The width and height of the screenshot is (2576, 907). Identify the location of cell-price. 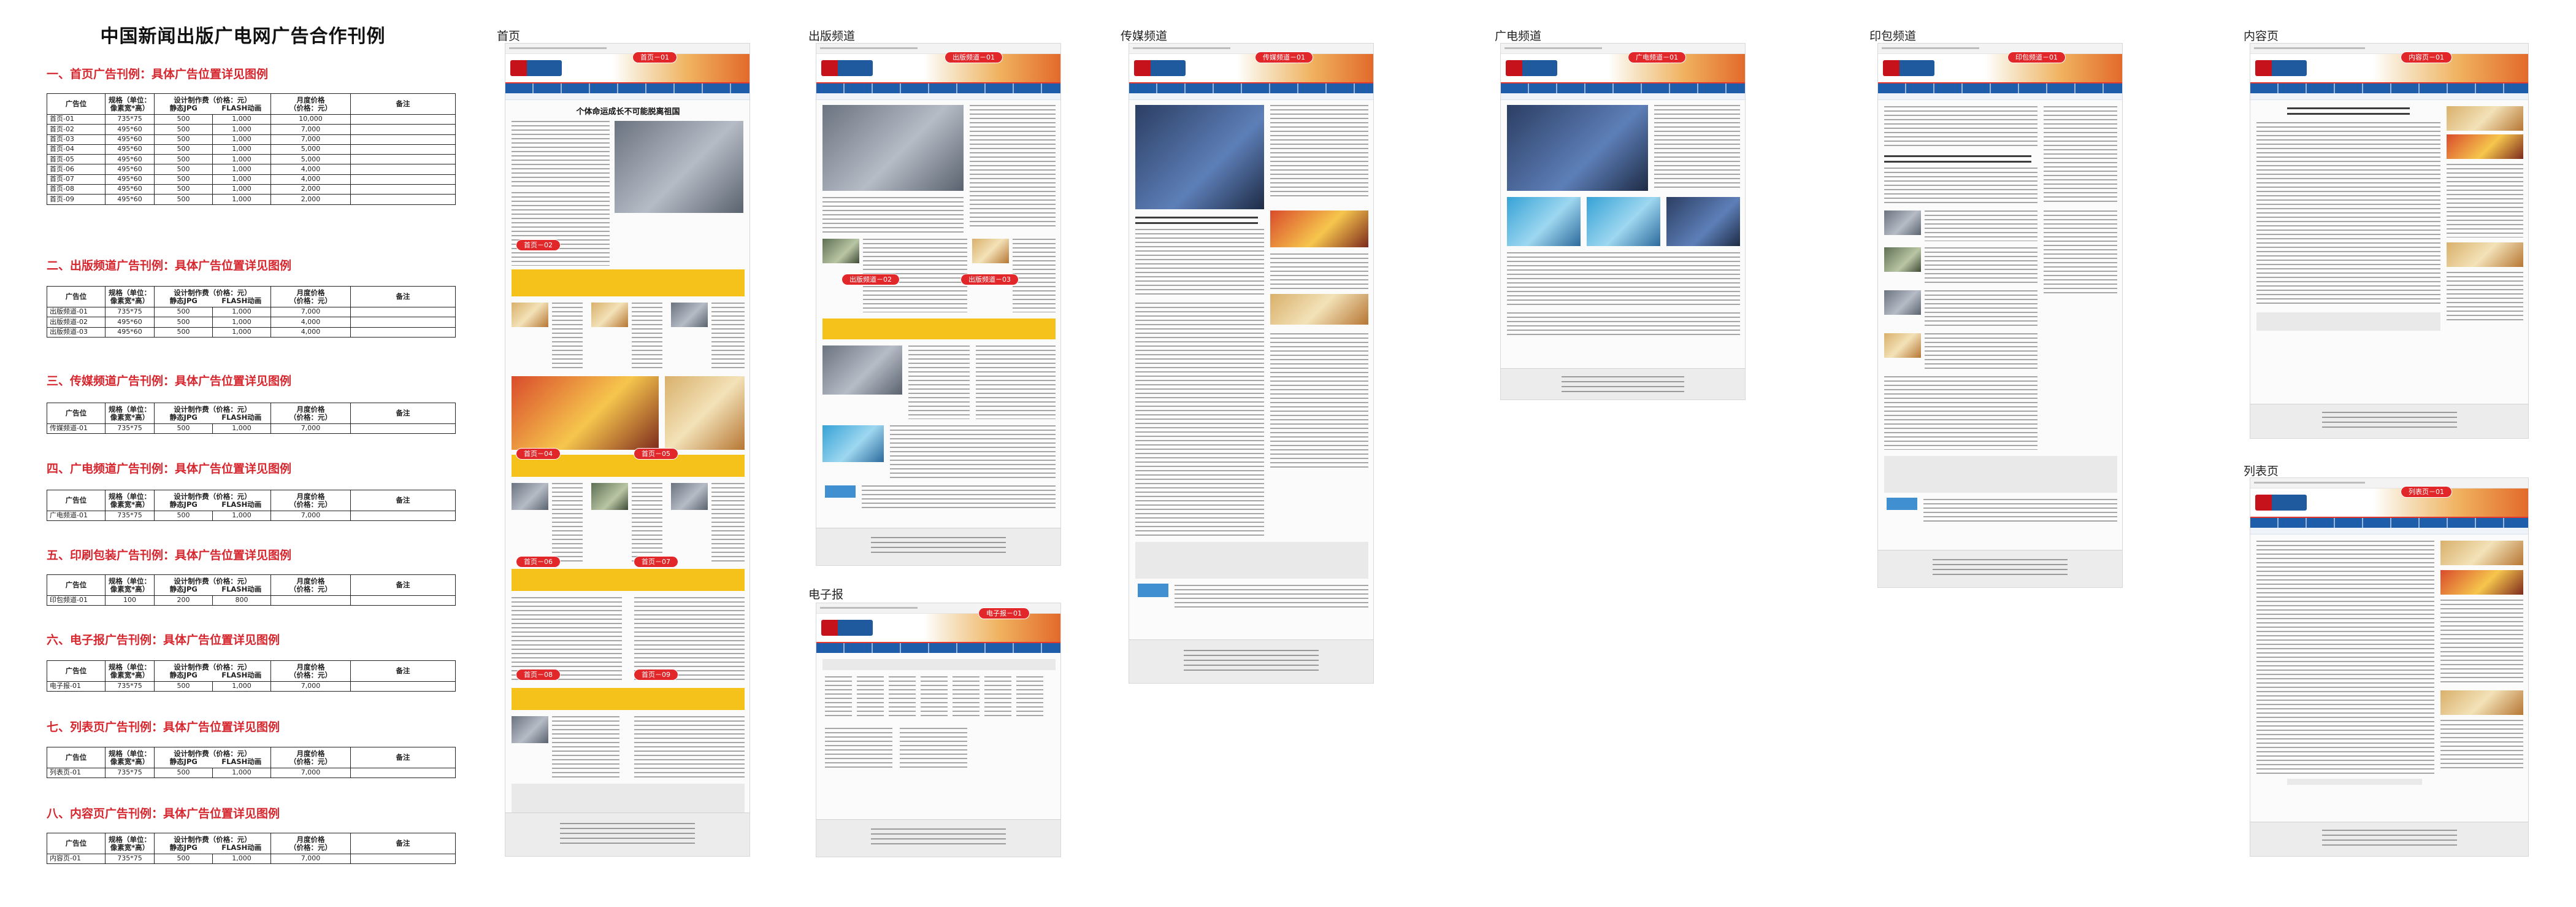
(310, 600).